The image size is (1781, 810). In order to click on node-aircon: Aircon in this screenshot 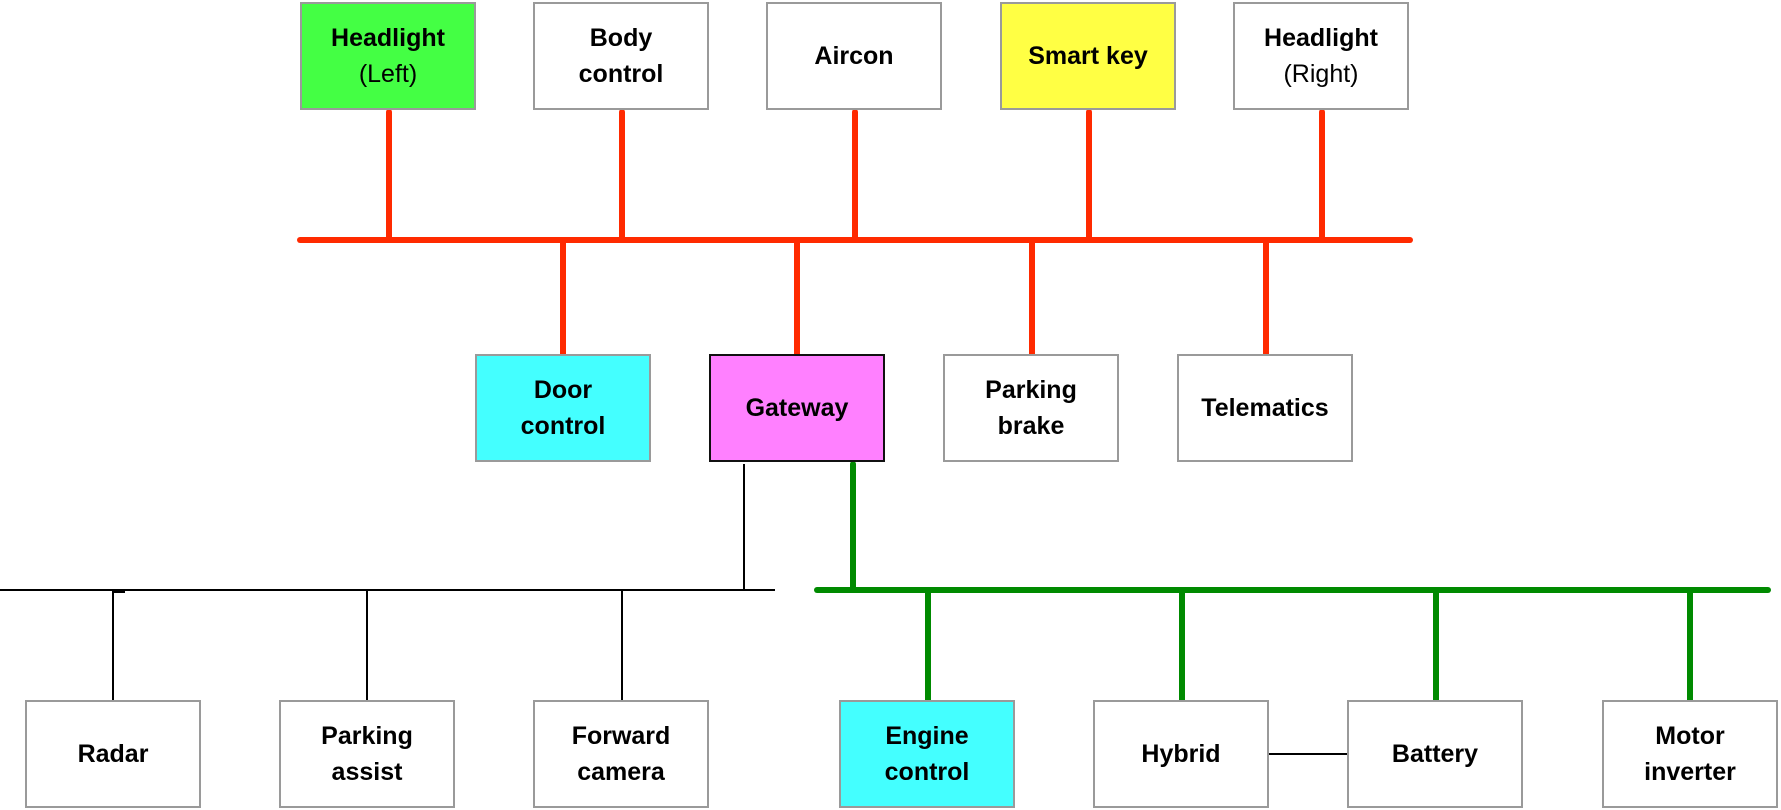, I will do `click(854, 56)`.